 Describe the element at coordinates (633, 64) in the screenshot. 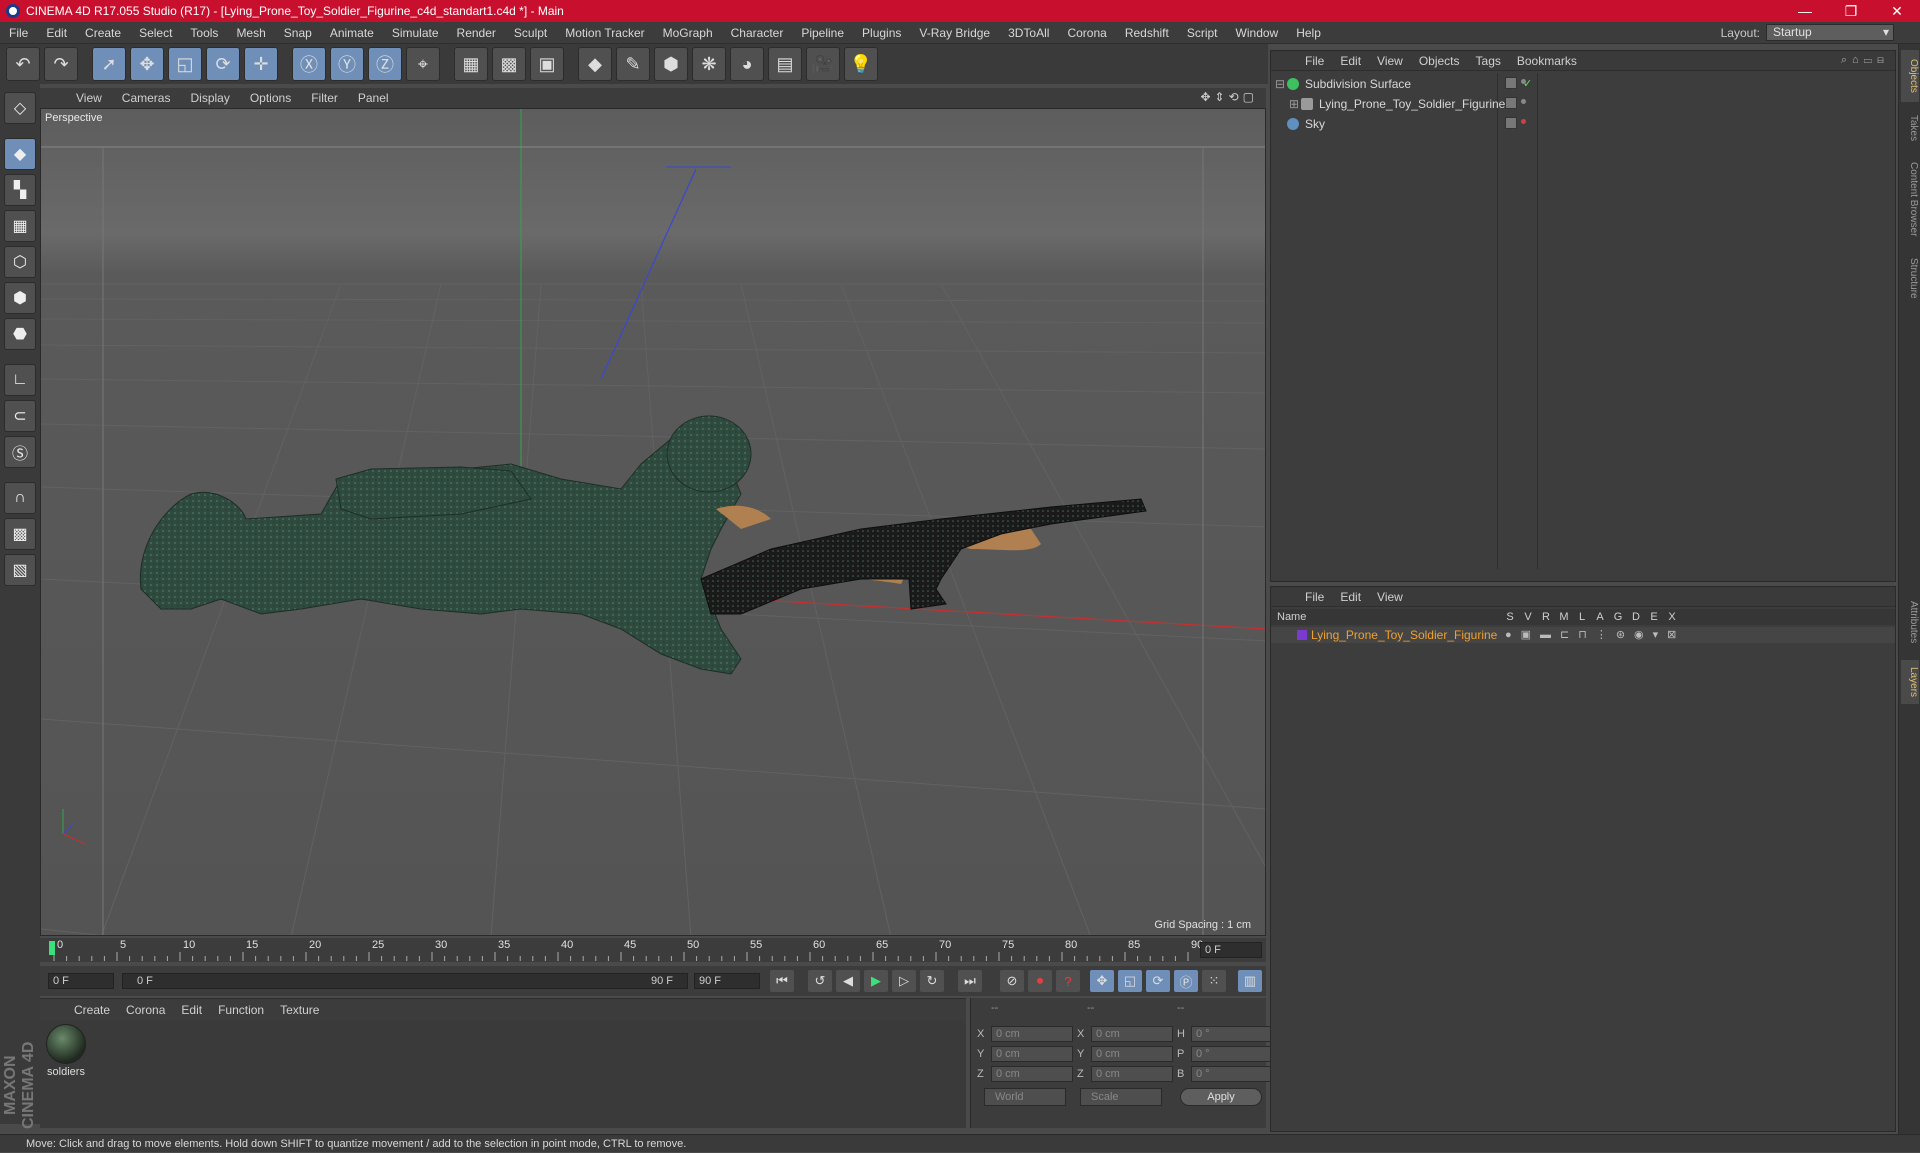

I see `pen-spline-icon: ✎` at that location.